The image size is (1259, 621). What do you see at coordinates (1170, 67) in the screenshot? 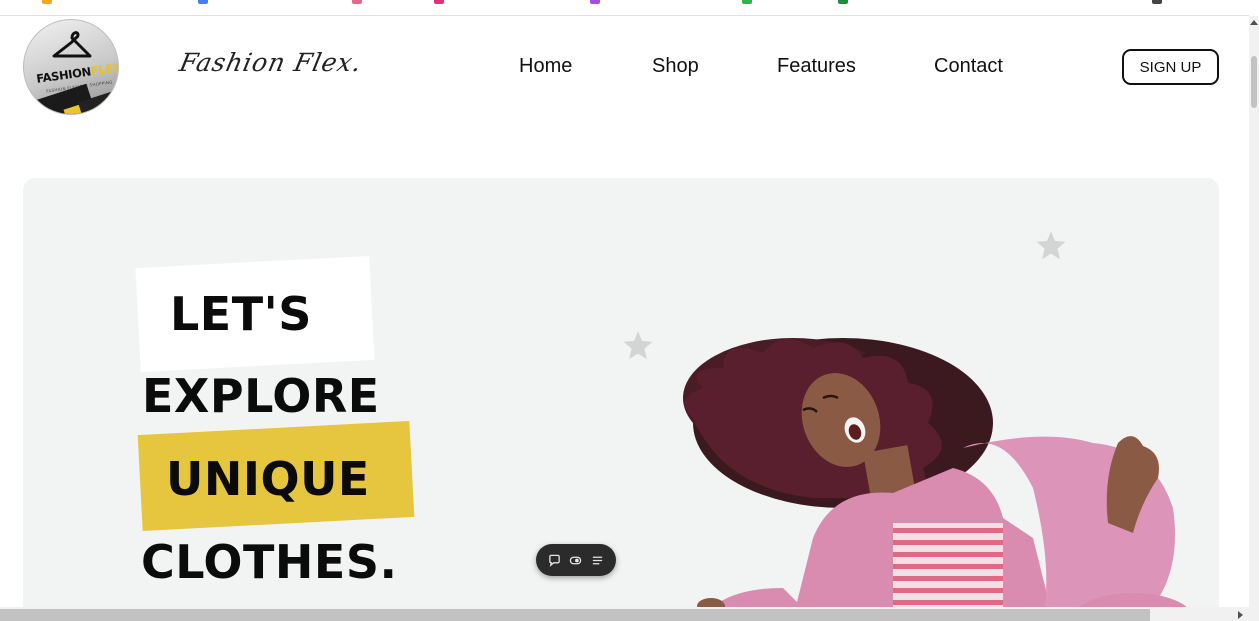
I see `sign-up-button: SIGN UP` at bounding box center [1170, 67].